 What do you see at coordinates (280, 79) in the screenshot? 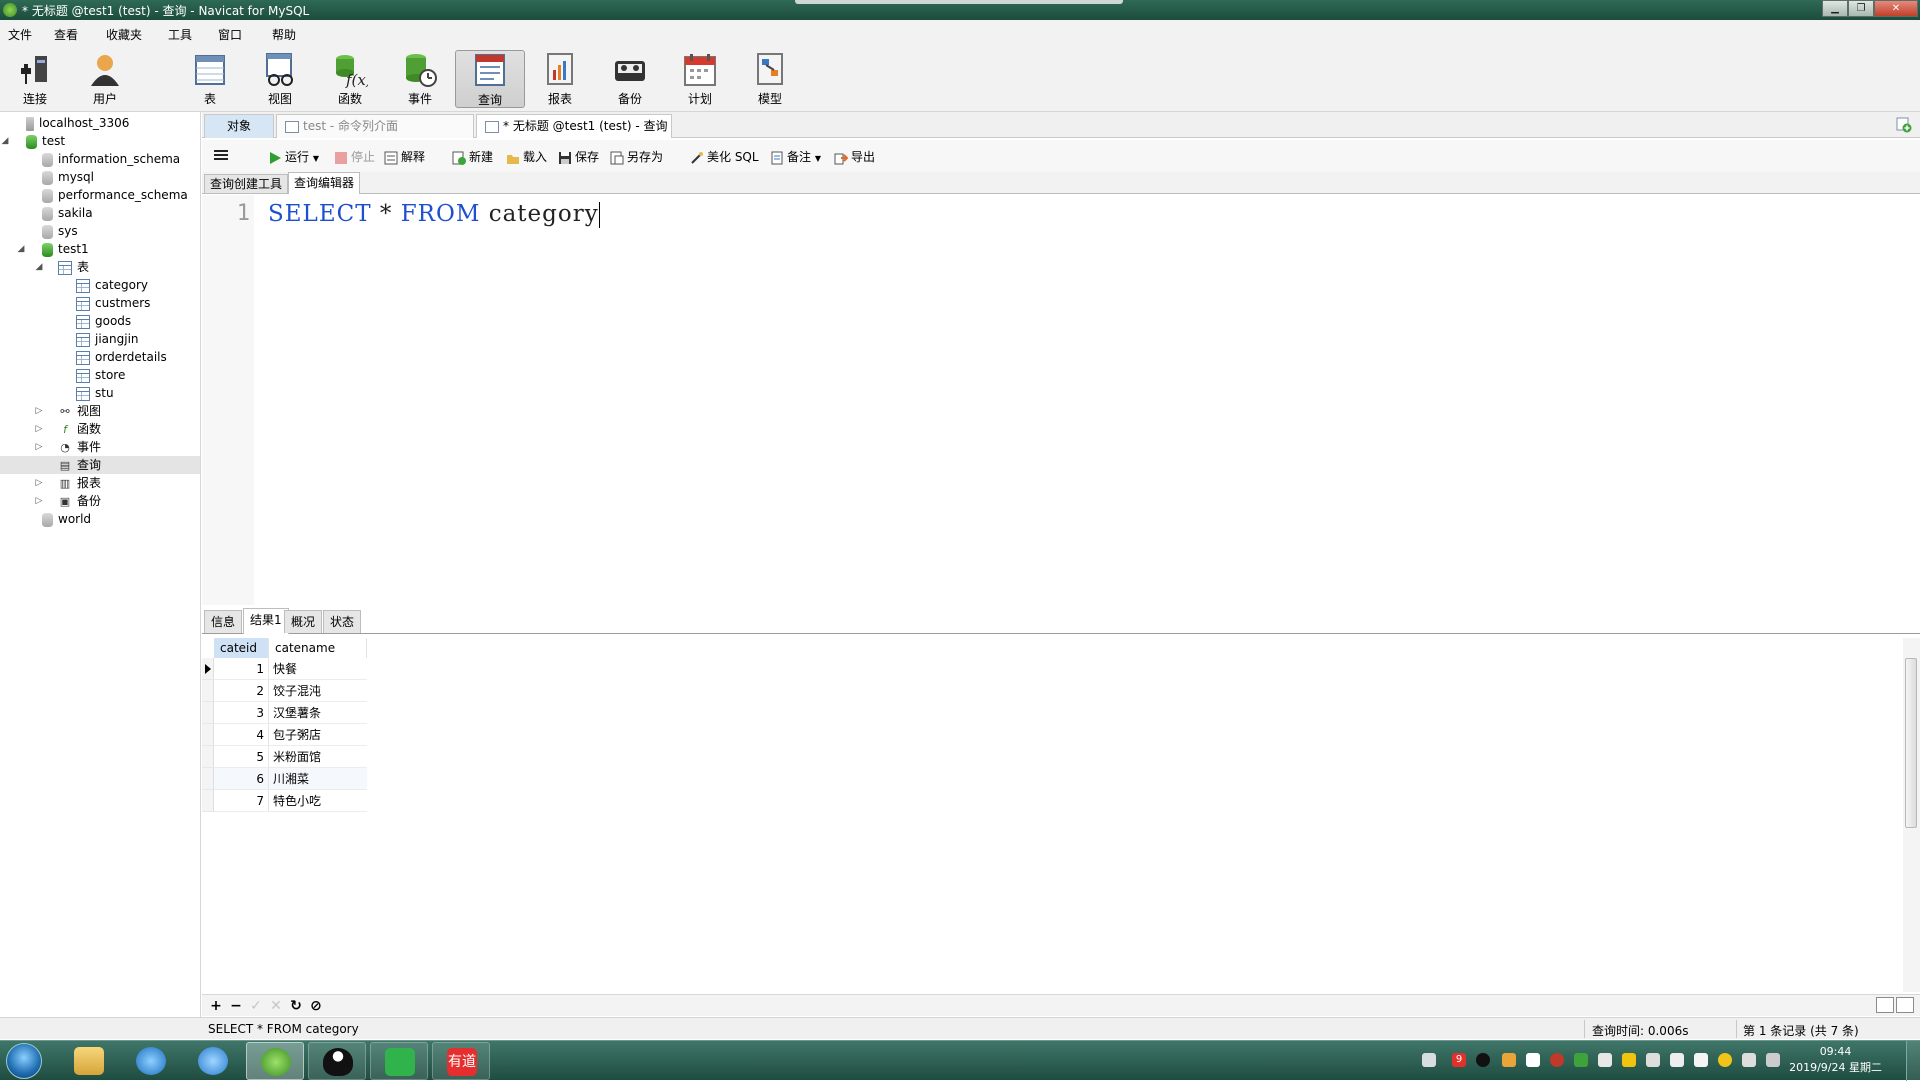
I see `toolbar-view-button: 视图` at bounding box center [280, 79].